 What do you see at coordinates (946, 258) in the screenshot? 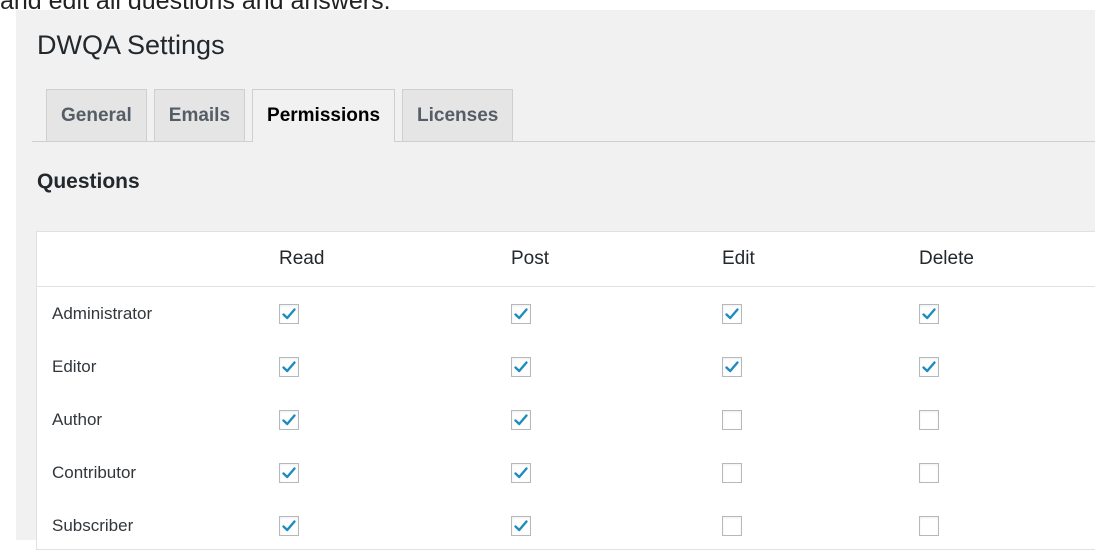
I see `column-header-delete: Delete` at bounding box center [946, 258].